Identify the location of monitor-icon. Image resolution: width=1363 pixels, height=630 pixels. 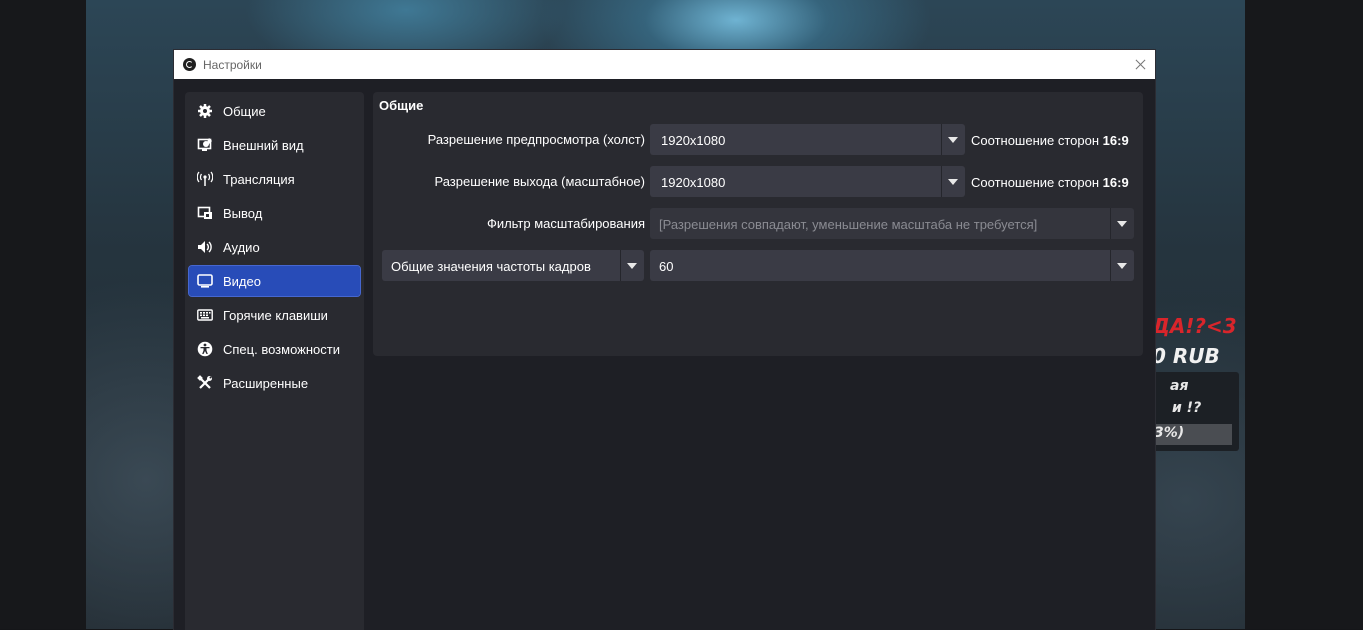
(205, 281).